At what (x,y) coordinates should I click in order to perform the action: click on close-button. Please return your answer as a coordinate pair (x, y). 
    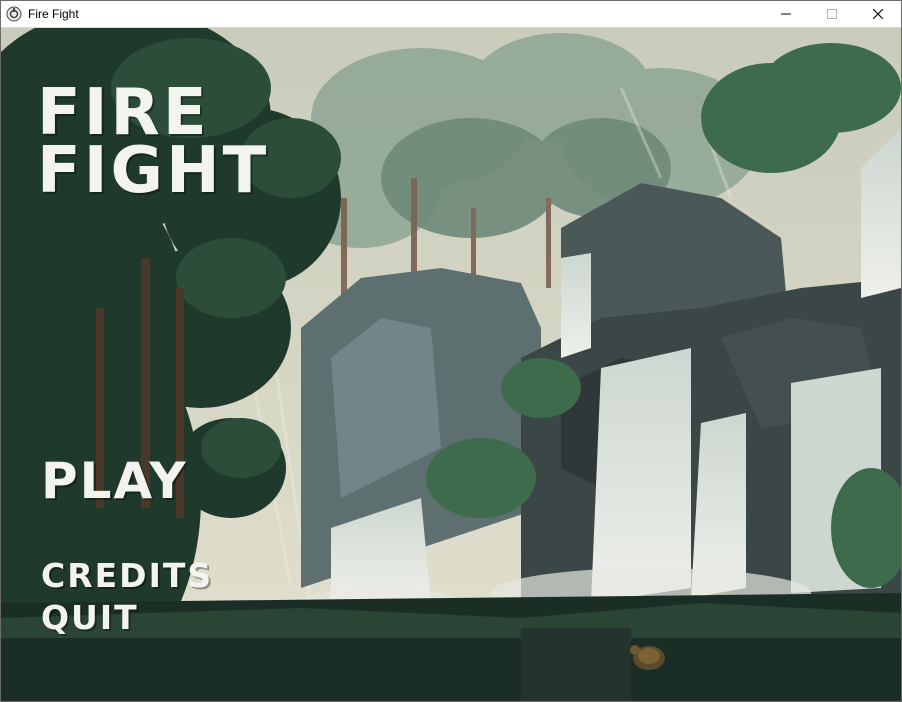
    Looking at the image, I should click on (878, 14).